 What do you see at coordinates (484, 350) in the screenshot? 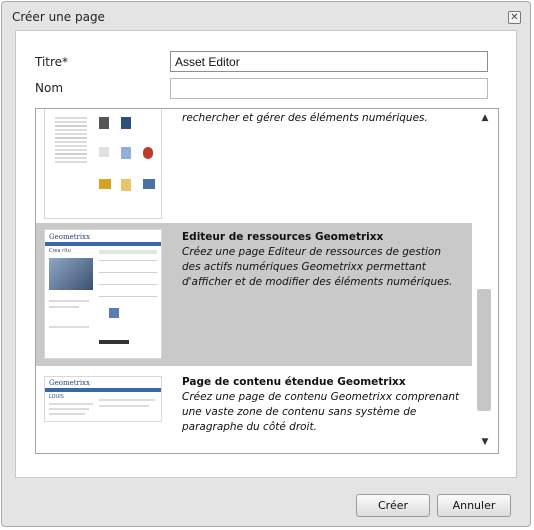
I see `scrollbar-thumb` at bounding box center [484, 350].